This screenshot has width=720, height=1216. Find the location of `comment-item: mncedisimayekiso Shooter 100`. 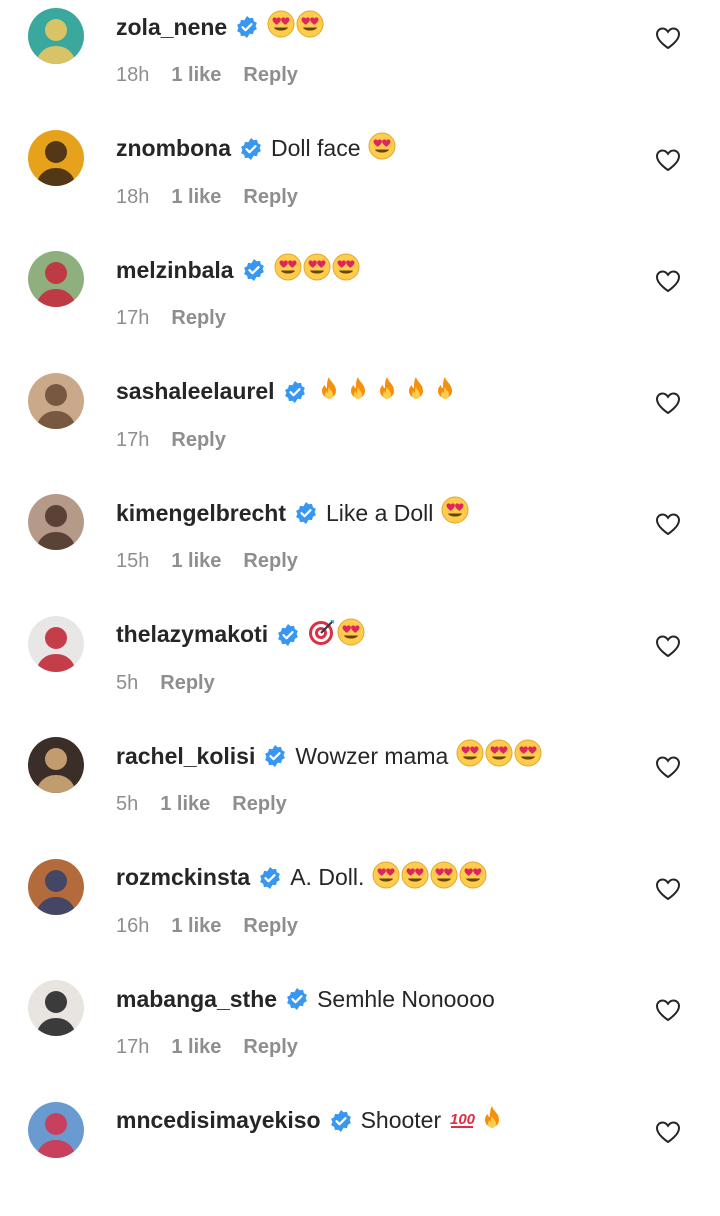

comment-item: mncedisimayekiso Shooter 100 is located at coordinates (360, 1155).